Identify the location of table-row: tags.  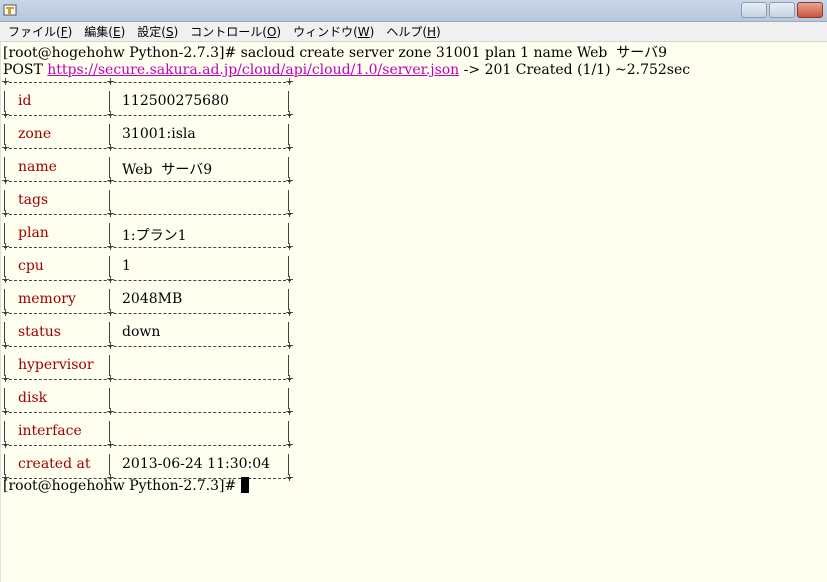
(147, 200).